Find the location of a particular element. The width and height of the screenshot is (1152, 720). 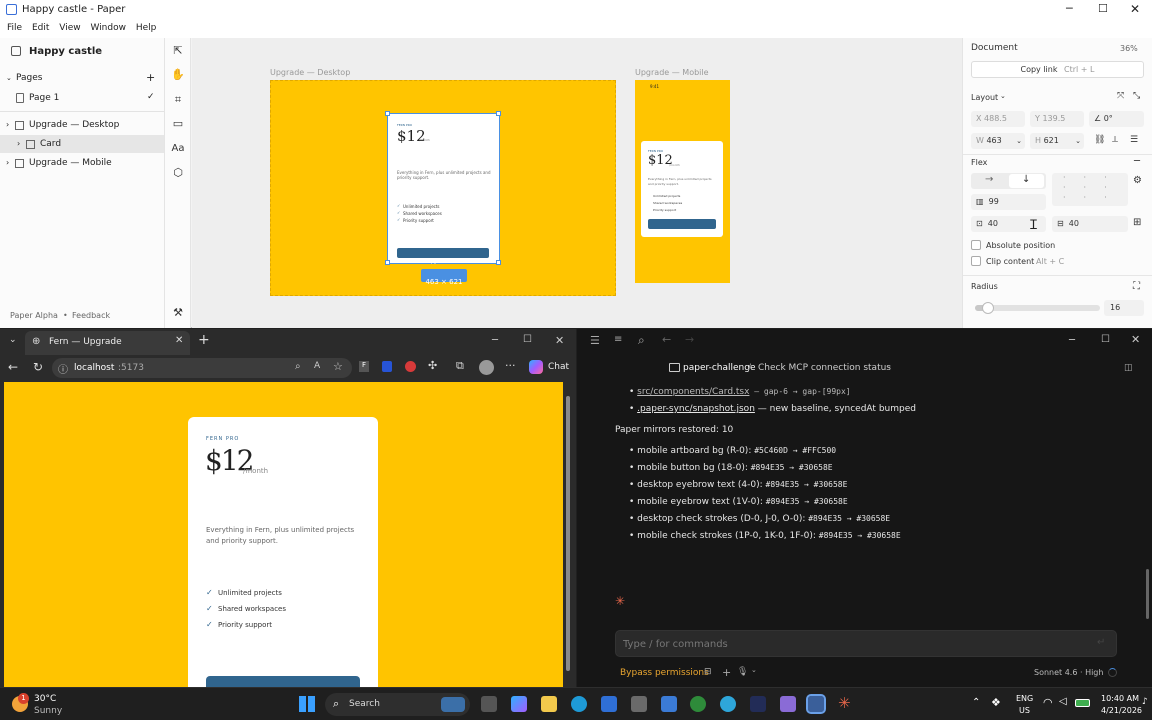

flex-direction-toggle: → ↓ is located at coordinates (1008, 181).